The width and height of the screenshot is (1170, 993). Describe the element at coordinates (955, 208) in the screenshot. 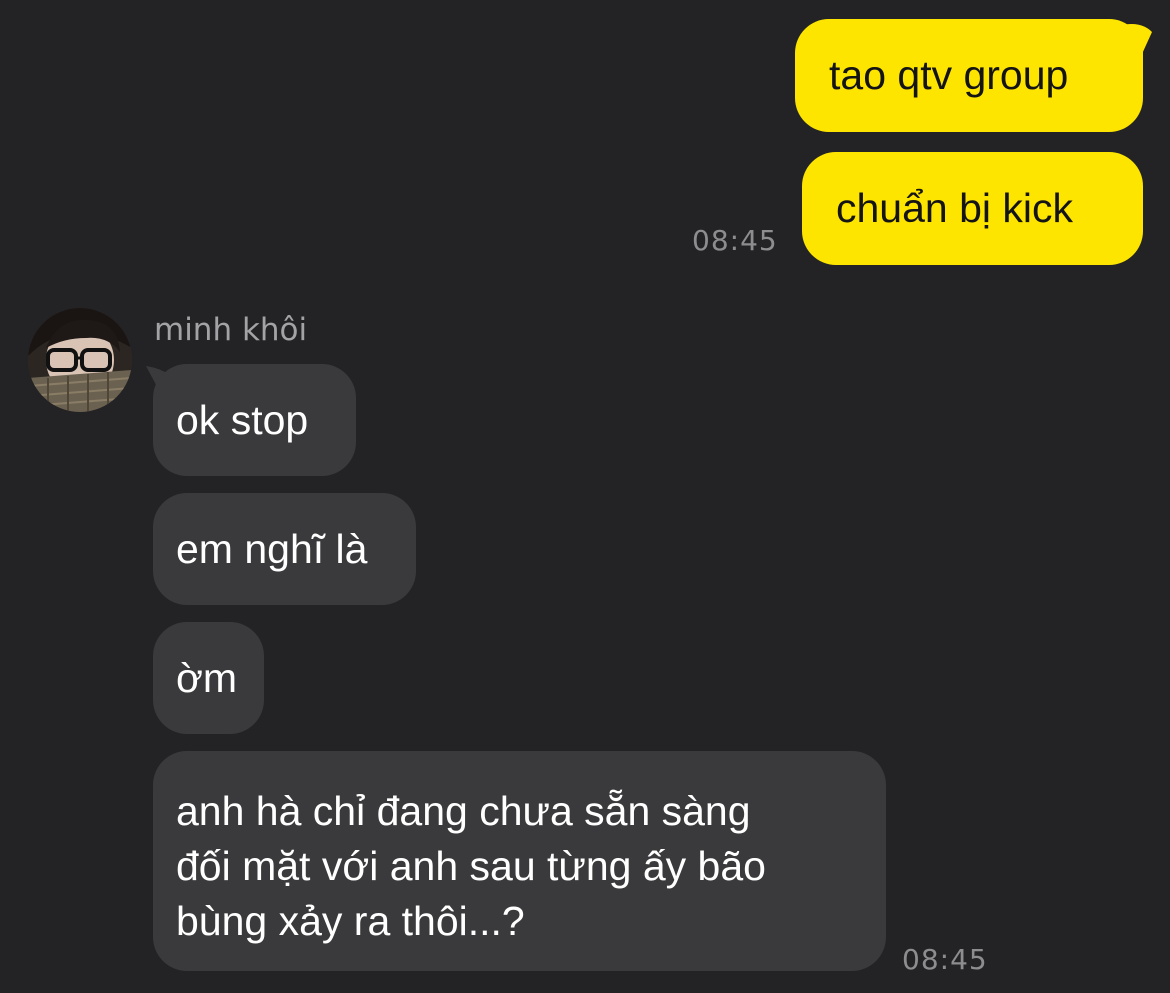

I see `message-text: chuẩn bị kick` at that location.